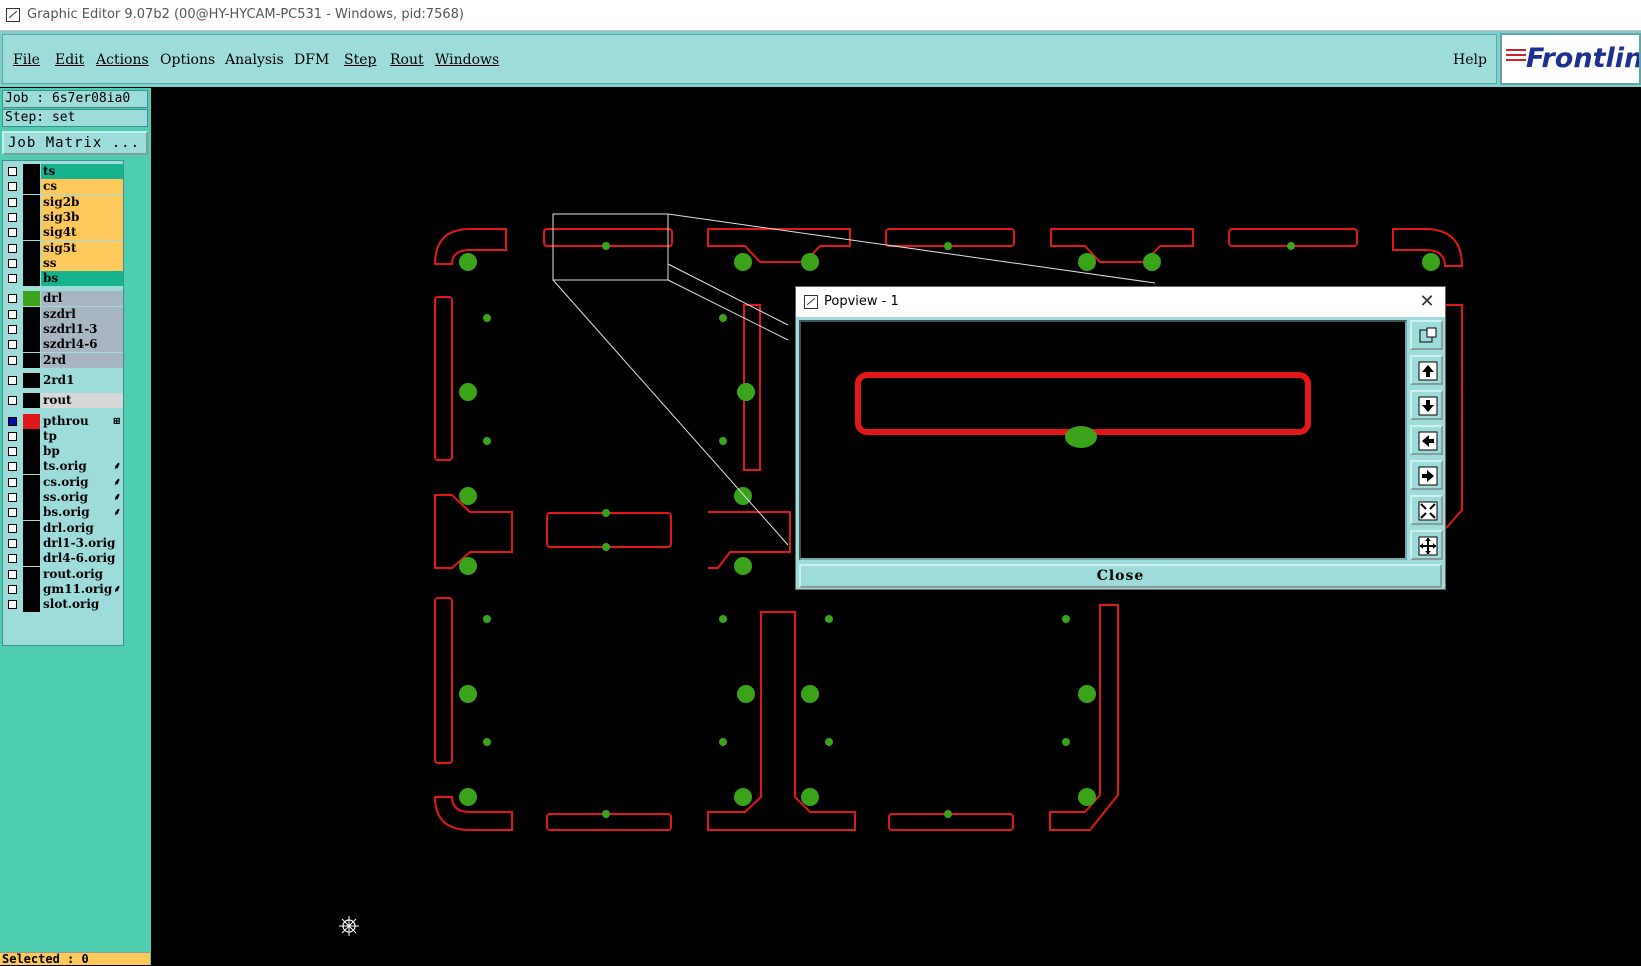 The width and height of the screenshot is (1641, 966). Describe the element at coordinates (82, 248) in the screenshot. I see `layer-name: sig5t` at that location.